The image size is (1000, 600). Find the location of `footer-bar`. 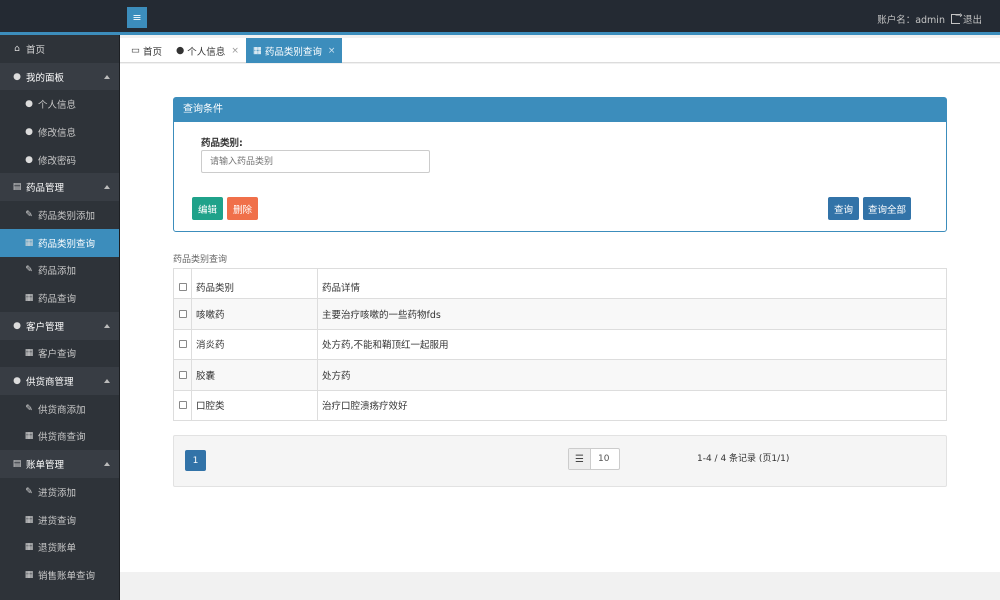

footer-bar is located at coordinates (560, 586).